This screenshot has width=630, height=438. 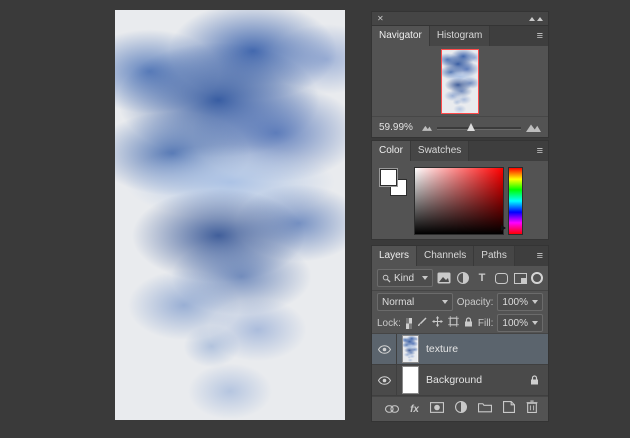 I want to click on color-panel: Color Swatches ≡, so click(x=460, y=190).